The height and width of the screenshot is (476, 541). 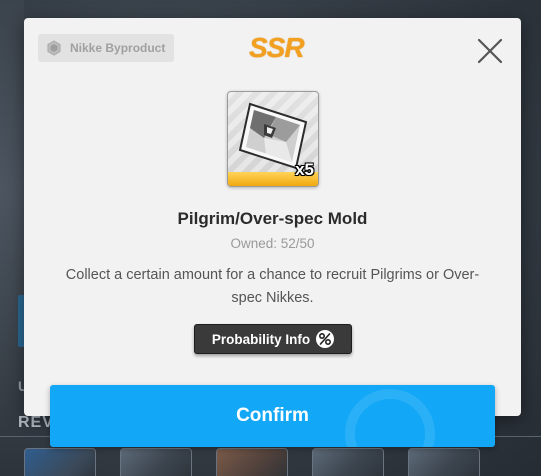 What do you see at coordinates (118, 48) in the screenshot?
I see `category-label: Nikke Byproduct` at bounding box center [118, 48].